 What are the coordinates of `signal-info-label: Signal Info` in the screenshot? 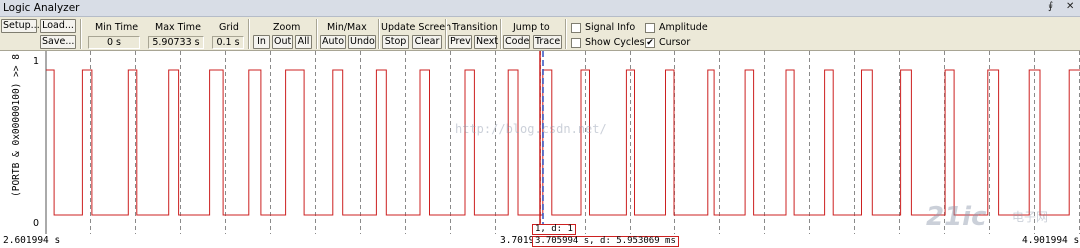 It's located at (610, 27).